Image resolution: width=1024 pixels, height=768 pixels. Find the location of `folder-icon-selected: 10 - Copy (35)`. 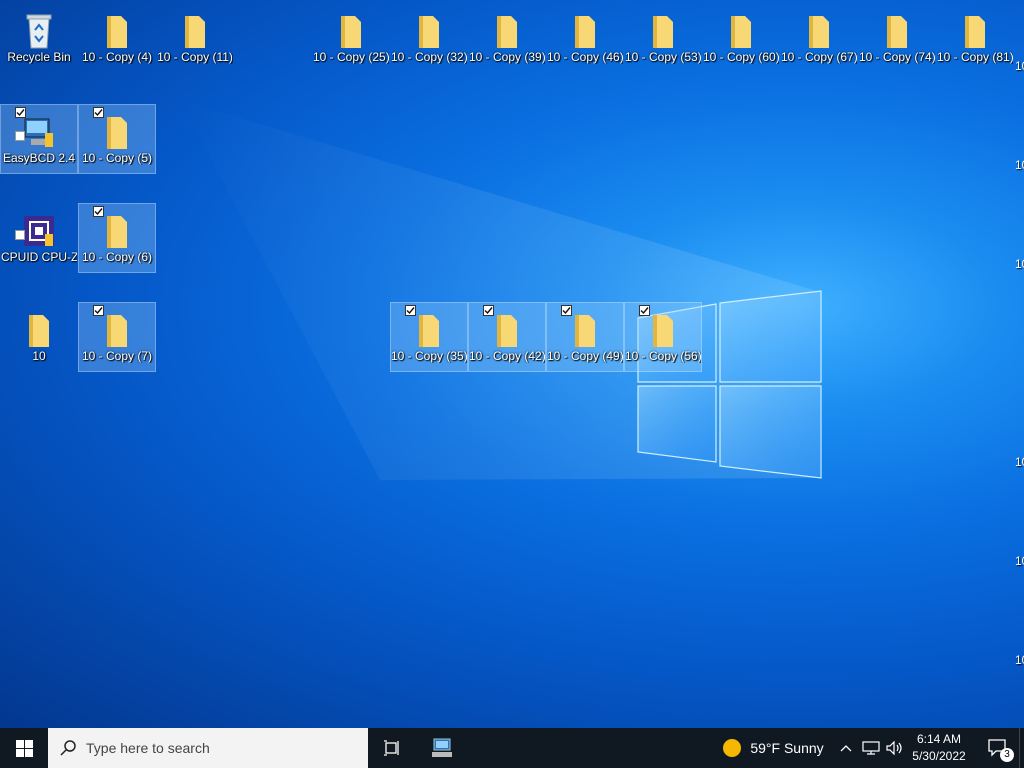

folder-icon-selected: 10 - Copy (35) is located at coordinates (429, 337).